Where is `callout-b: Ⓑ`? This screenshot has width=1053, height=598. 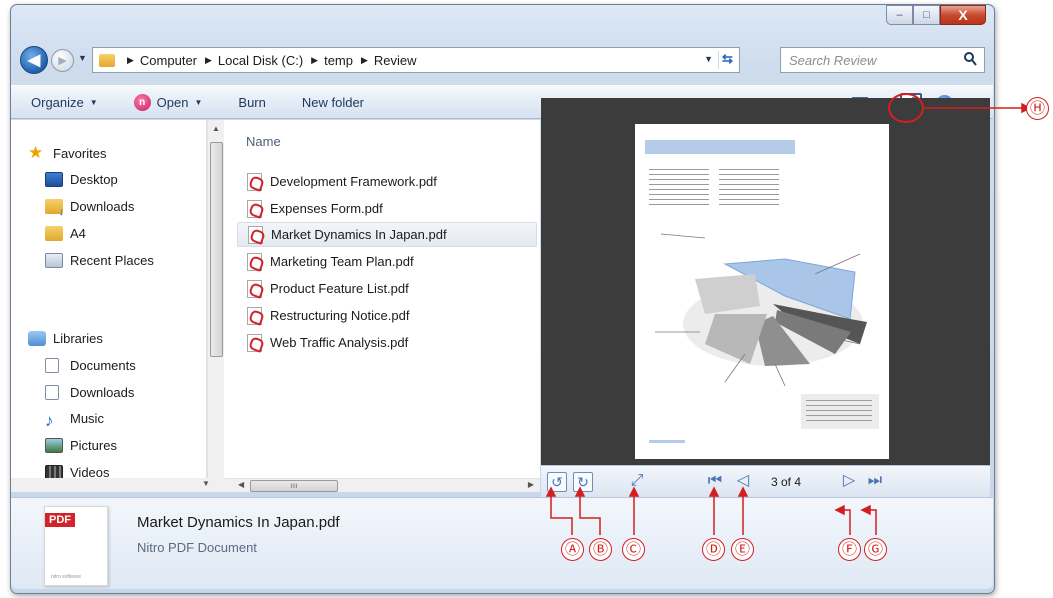 callout-b: Ⓑ is located at coordinates (600, 549).